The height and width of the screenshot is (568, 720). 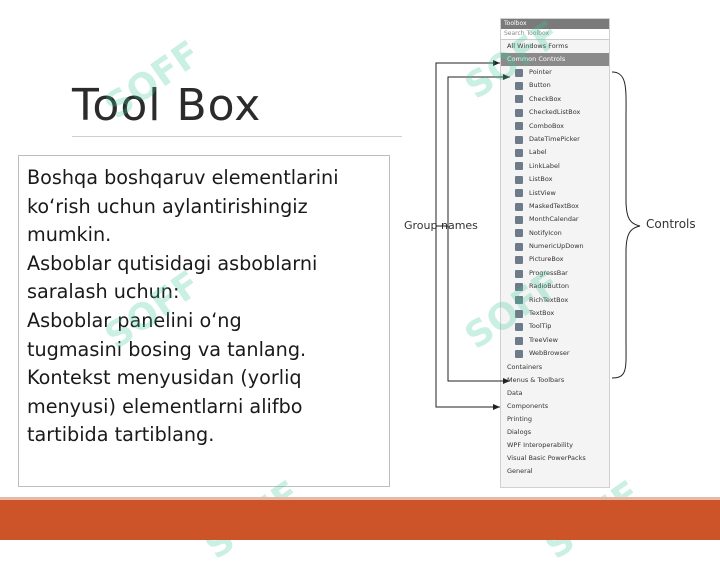 I want to click on group-bracket-outer, so click(x=467, y=235).